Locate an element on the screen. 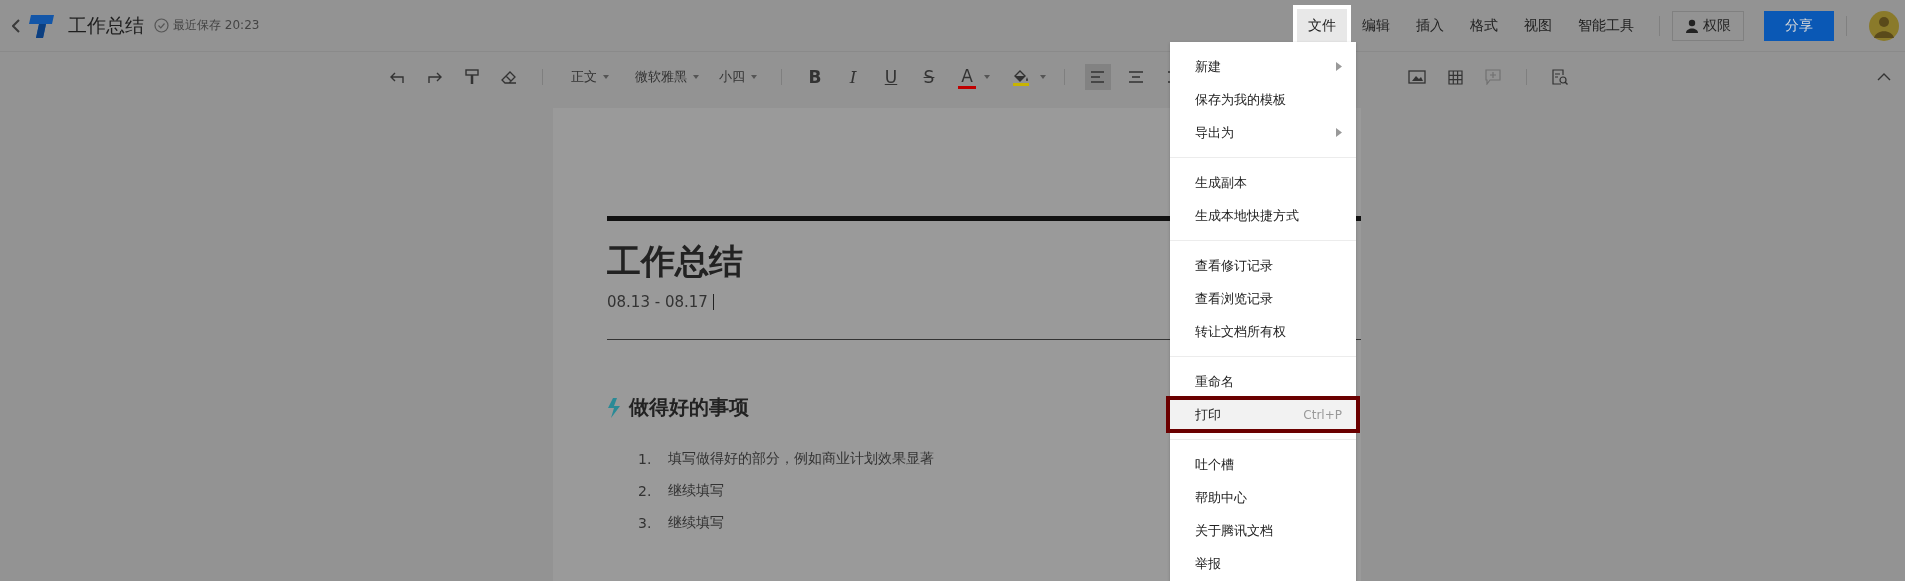 This screenshot has width=1905, height=581. undo-icon is located at coordinates (397, 77).